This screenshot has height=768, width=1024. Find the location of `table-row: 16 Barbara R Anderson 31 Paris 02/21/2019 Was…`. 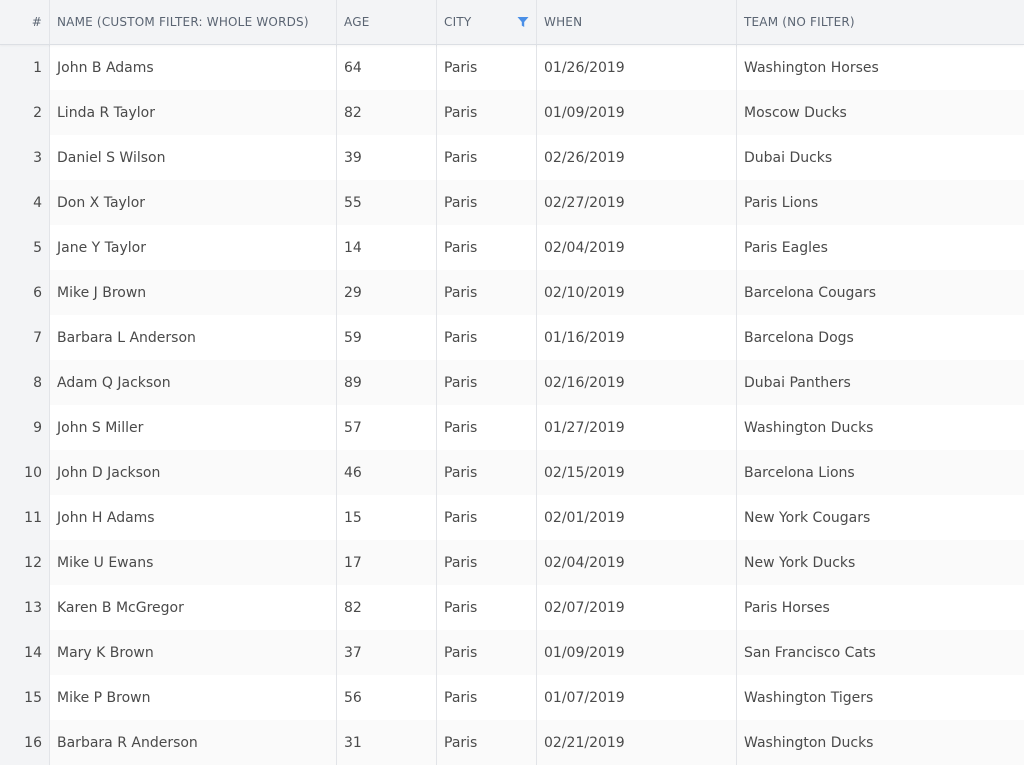

table-row: 16 Barbara R Anderson 31 Paris 02/21/2019 Was… is located at coordinates (512, 742).